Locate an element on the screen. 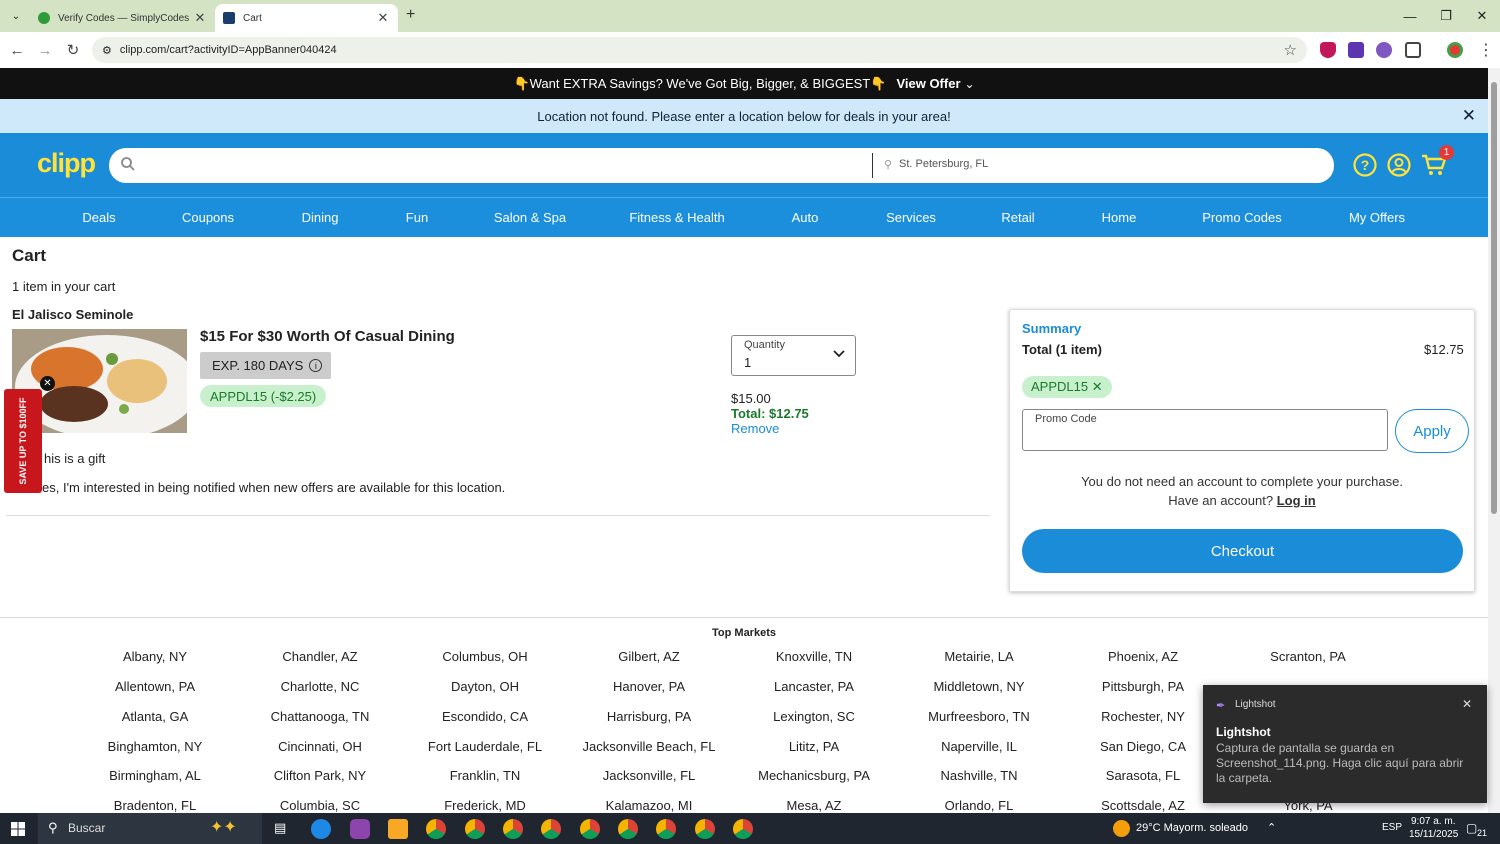  market-link: Middletown, NY is located at coordinates (978, 686).